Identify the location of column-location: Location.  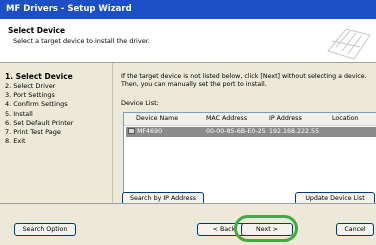
(345, 118).